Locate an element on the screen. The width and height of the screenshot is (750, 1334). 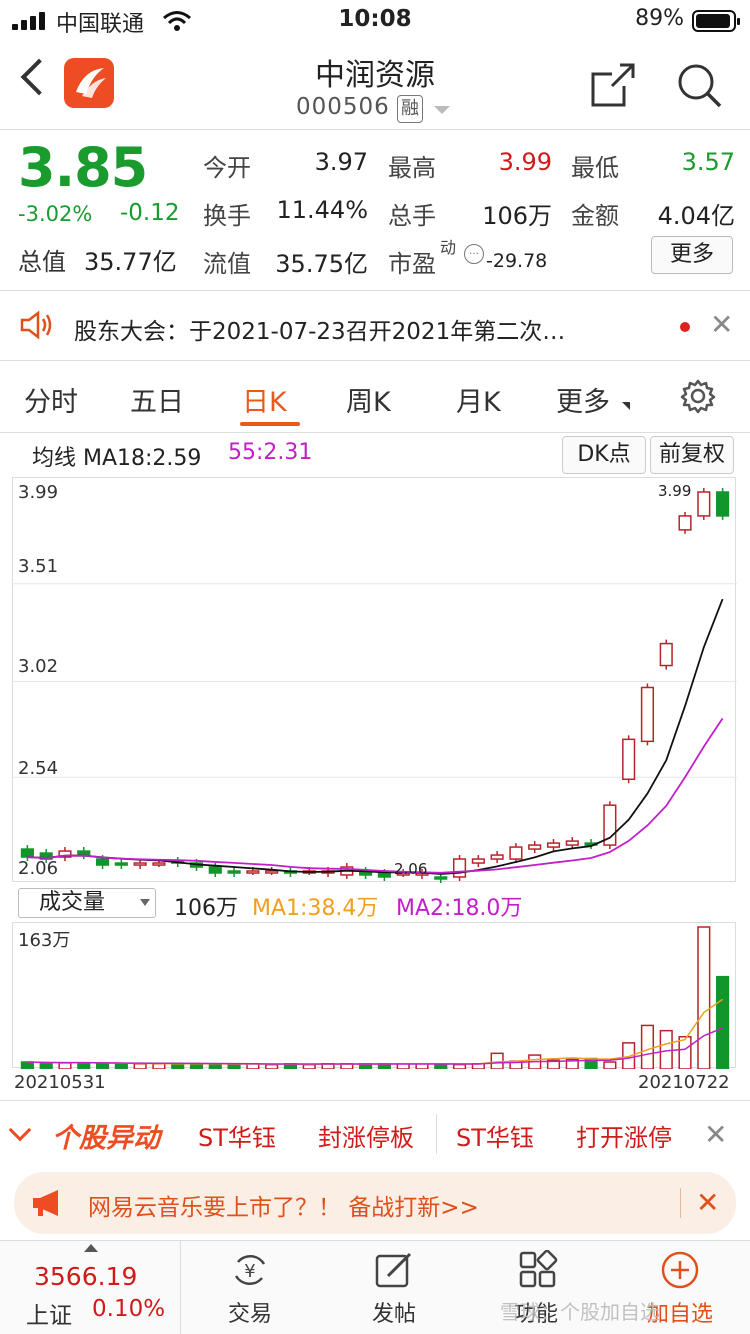
post-icon is located at coordinates (394, 1270).